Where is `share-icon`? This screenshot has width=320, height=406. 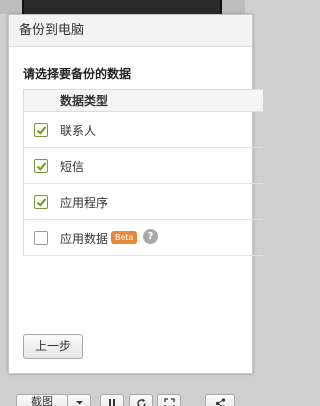
share-icon is located at coordinates (220, 402).